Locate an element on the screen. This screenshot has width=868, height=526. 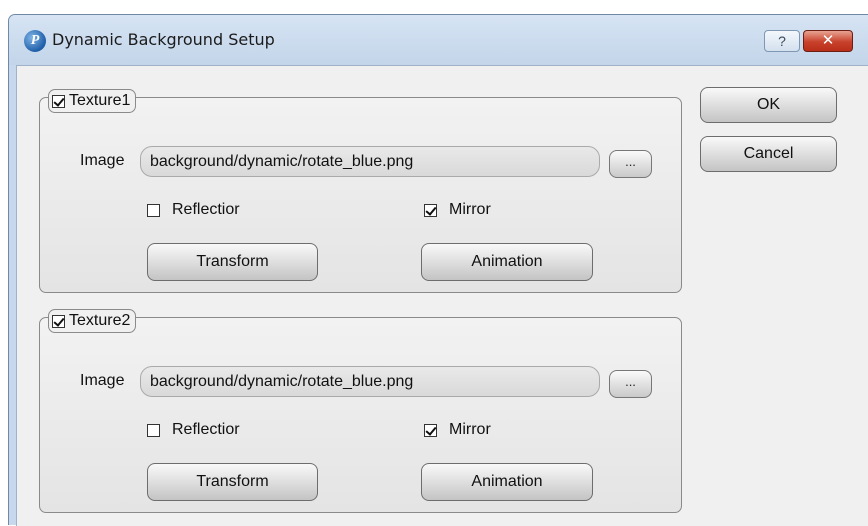
texture2-reflection-option: Reflectior is located at coordinates (193, 430).